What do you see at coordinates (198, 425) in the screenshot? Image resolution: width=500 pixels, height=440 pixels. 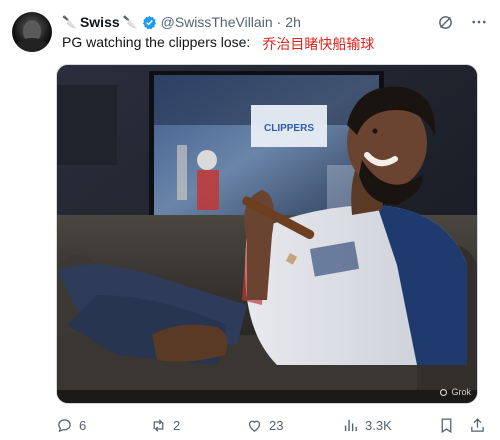 I see `retweet-button: 2` at bounding box center [198, 425].